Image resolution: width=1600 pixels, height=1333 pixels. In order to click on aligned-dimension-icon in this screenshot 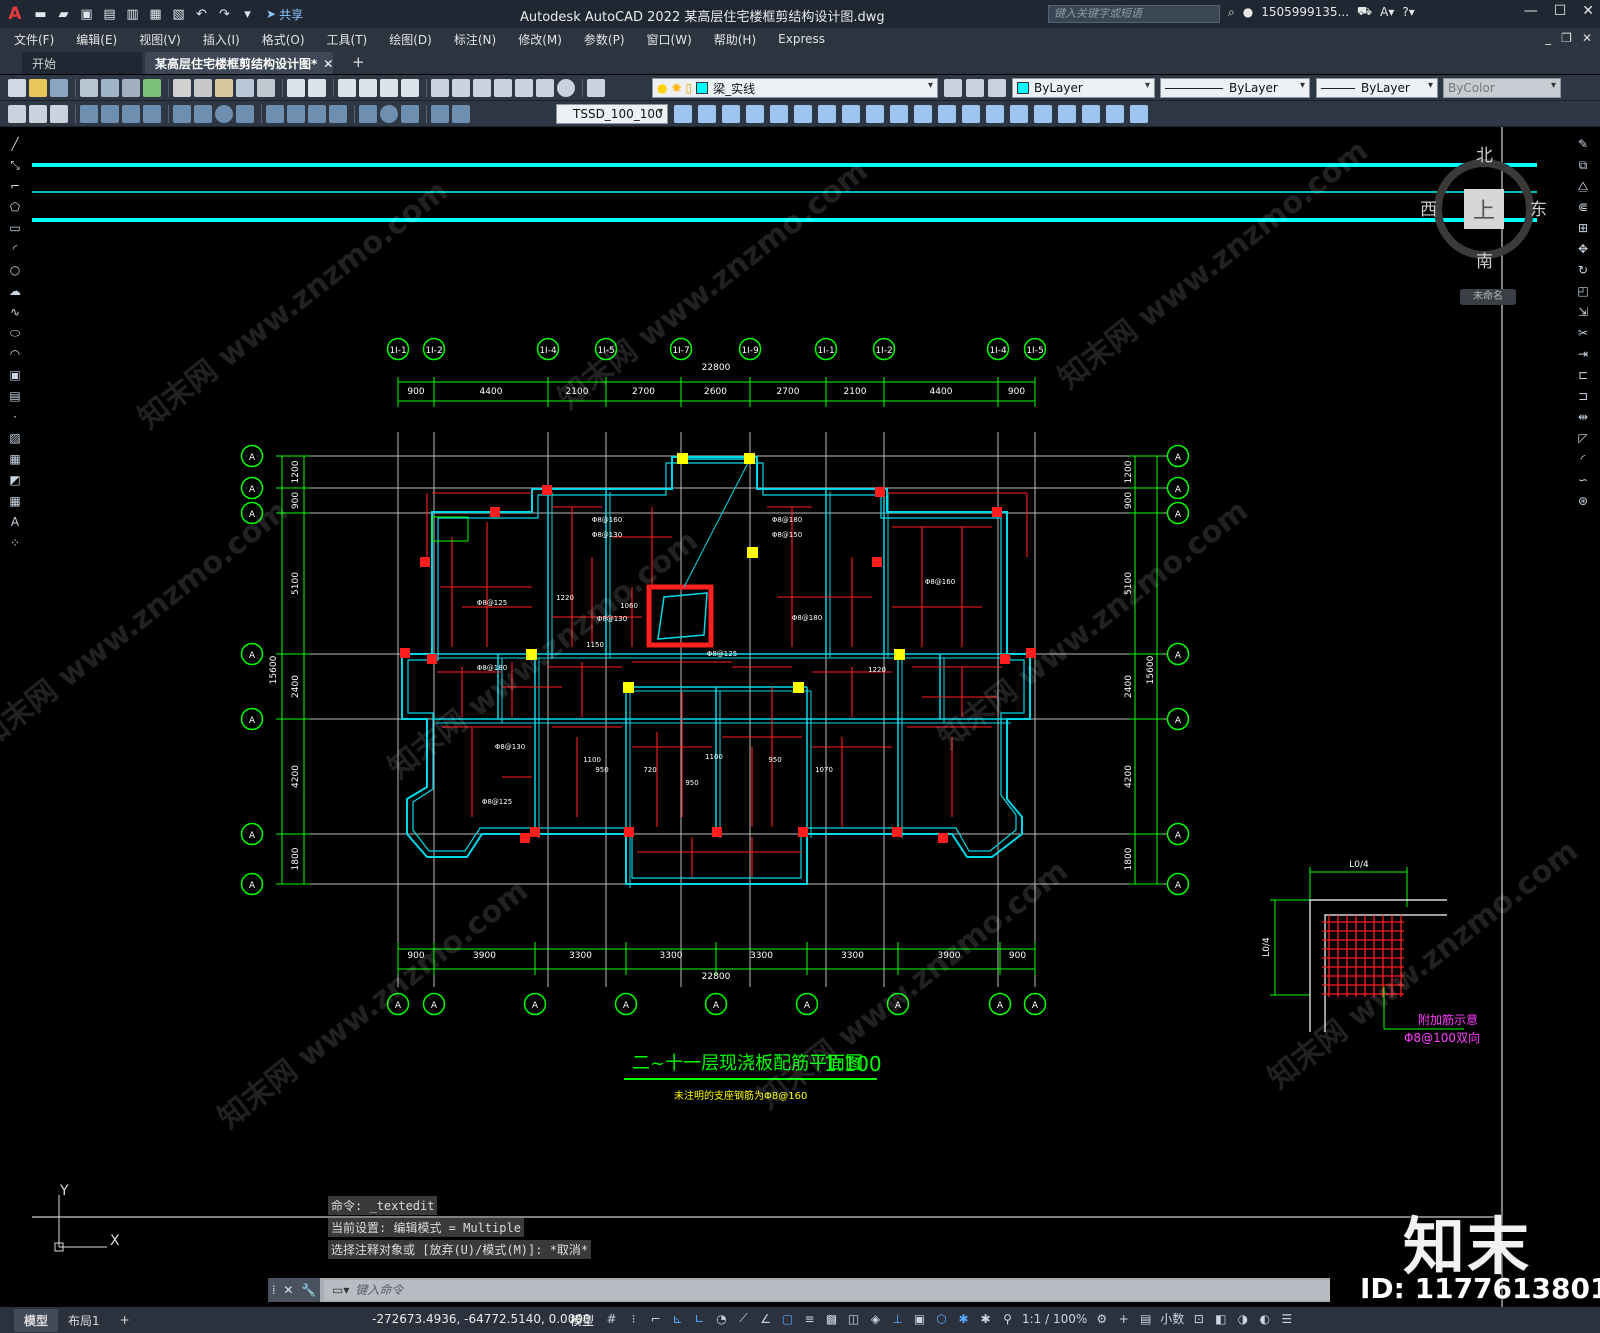, I will do `click(110, 113)`.